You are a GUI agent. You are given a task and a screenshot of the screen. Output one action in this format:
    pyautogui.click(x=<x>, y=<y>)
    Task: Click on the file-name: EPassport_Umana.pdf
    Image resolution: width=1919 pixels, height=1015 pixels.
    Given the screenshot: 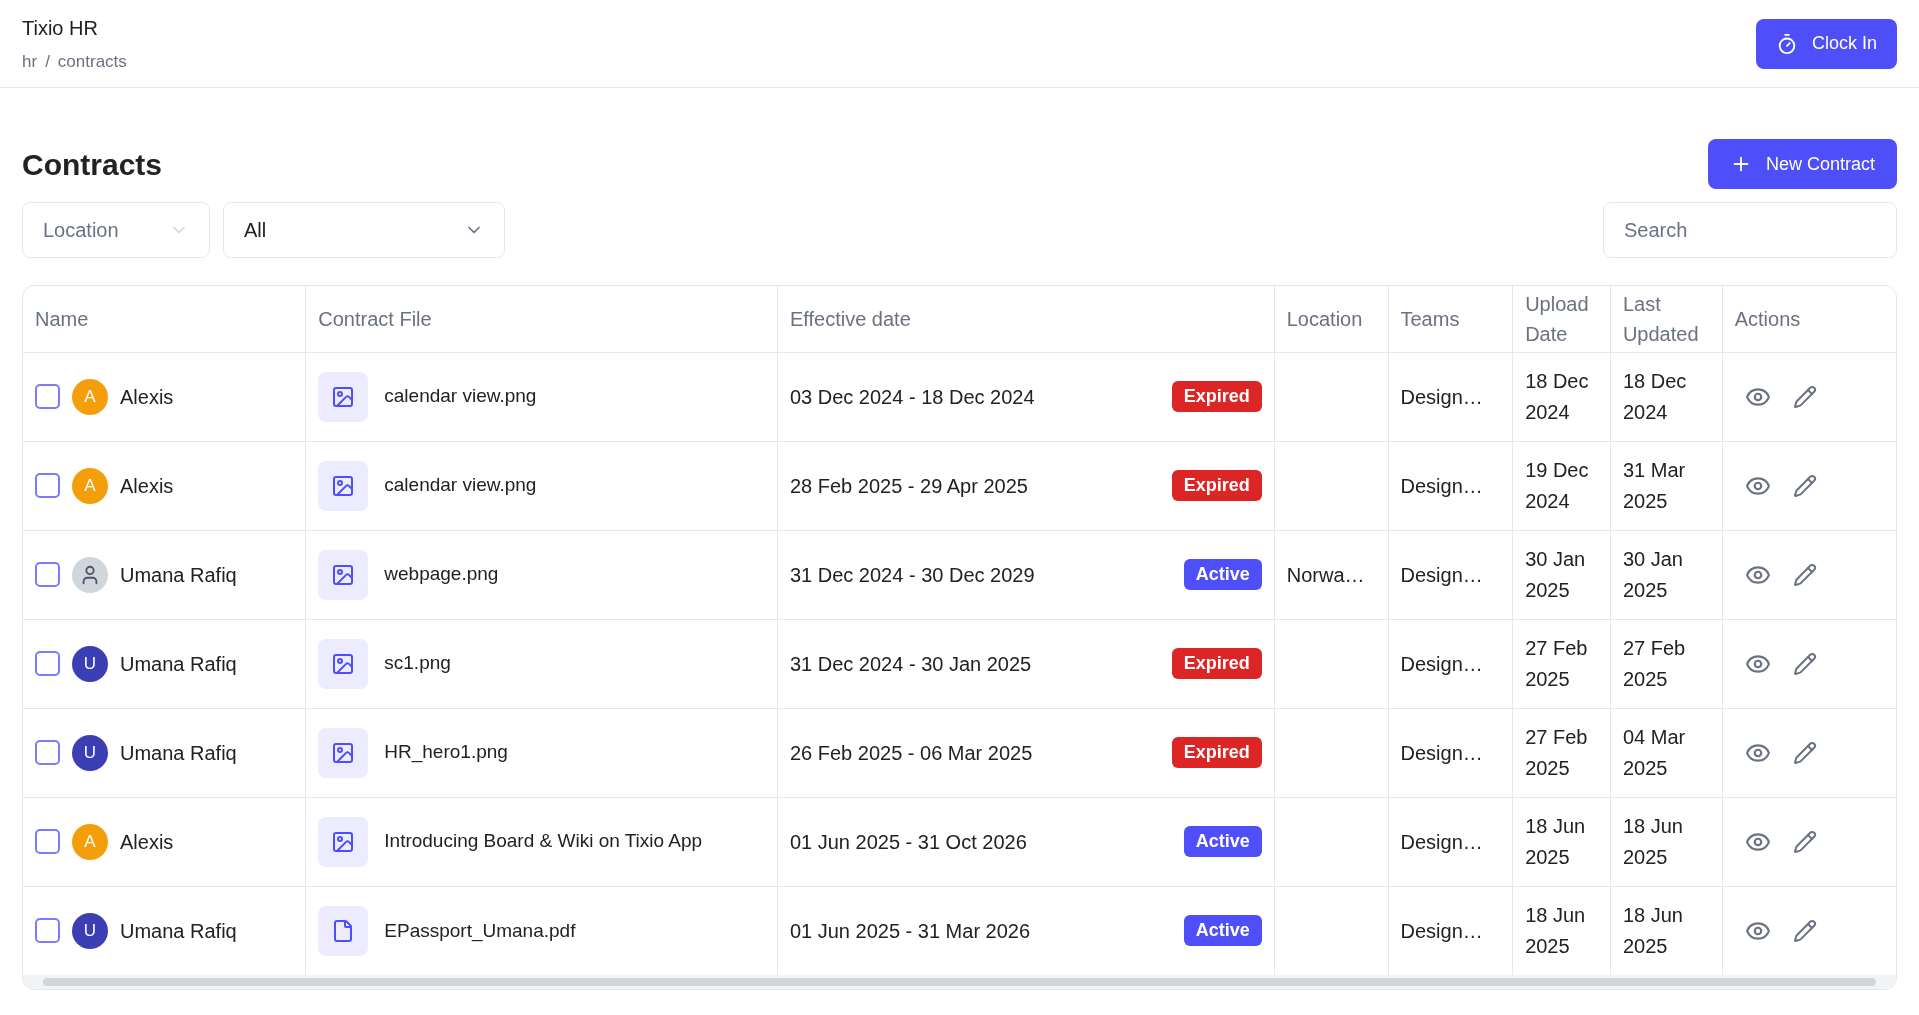 What is the action you would take?
    pyautogui.click(x=480, y=931)
    